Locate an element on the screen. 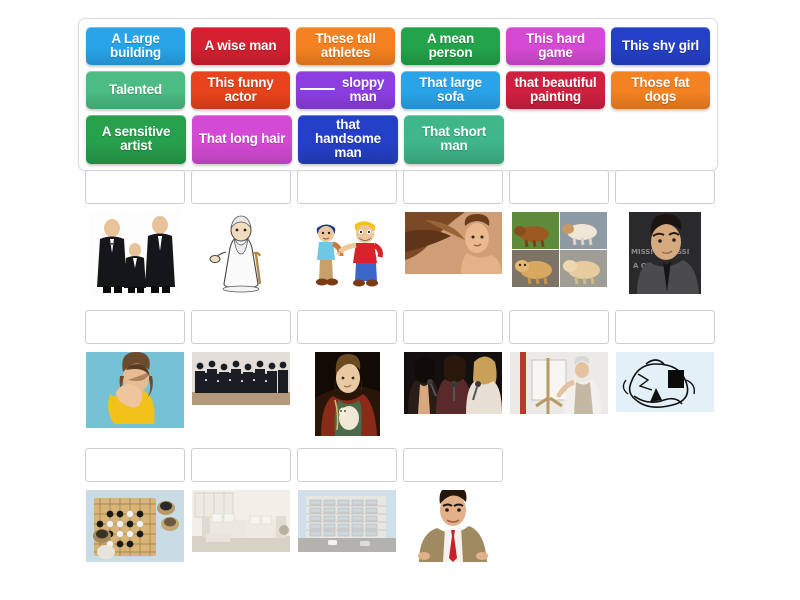  word-tile: sloppy man is located at coordinates (345, 90).